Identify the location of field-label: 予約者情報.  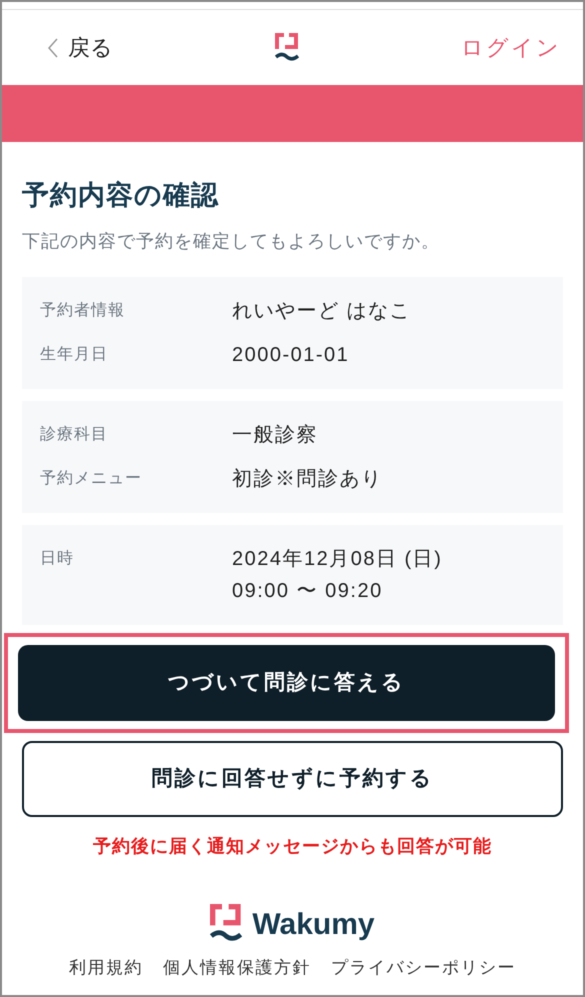
(83, 310).